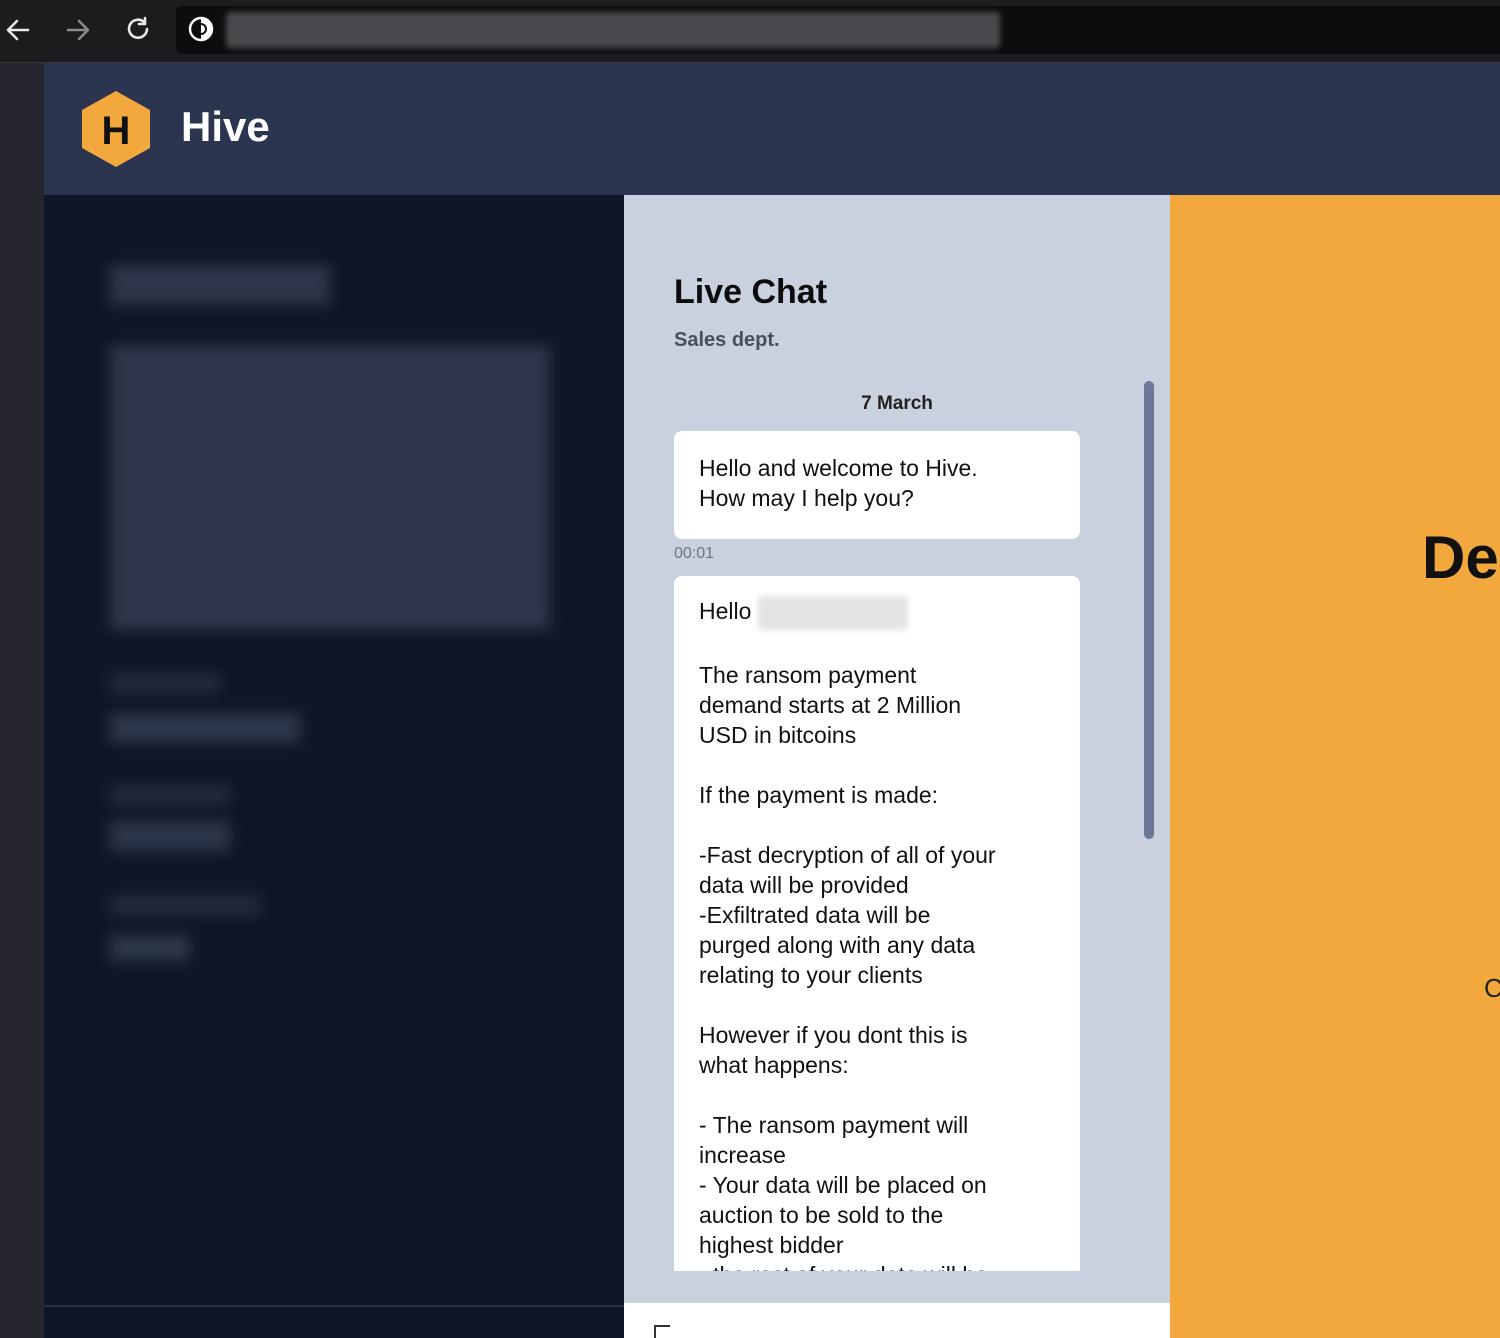  I want to click on right-text: C, so click(1492, 988).